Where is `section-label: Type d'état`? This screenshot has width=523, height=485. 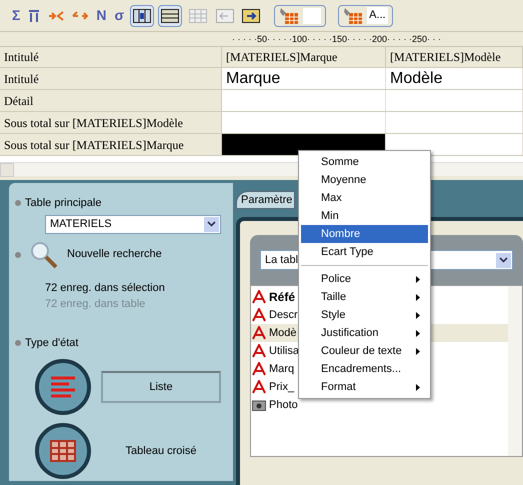 section-label: Type d'état is located at coordinates (51, 343).